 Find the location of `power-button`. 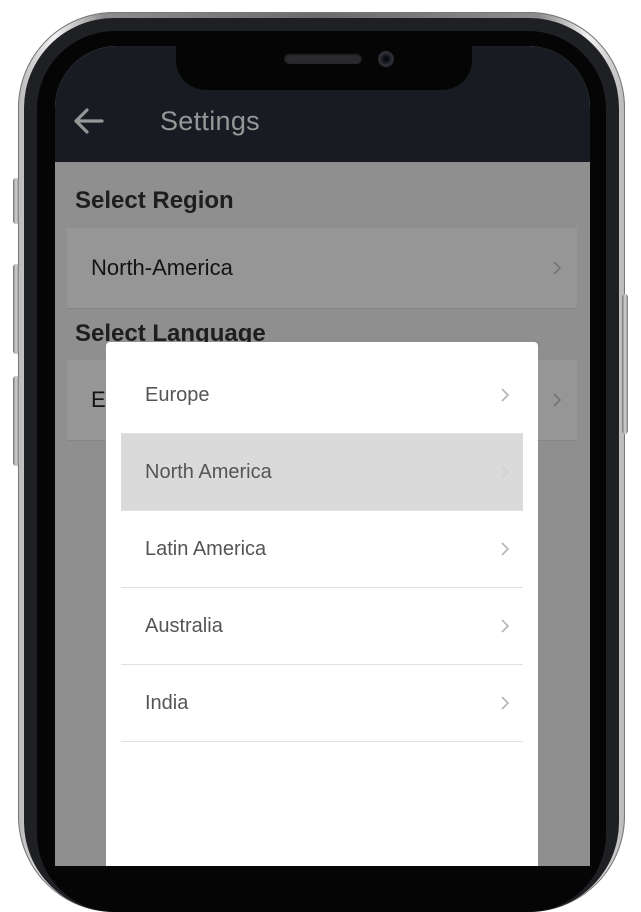

power-button is located at coordinates (625, 364).